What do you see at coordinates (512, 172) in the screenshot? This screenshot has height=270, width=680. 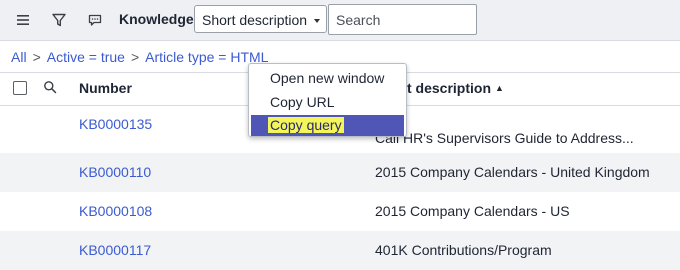 I see `article-description: 2015 Company Calendars - United Kingdom` at bounding box center [512, 172].